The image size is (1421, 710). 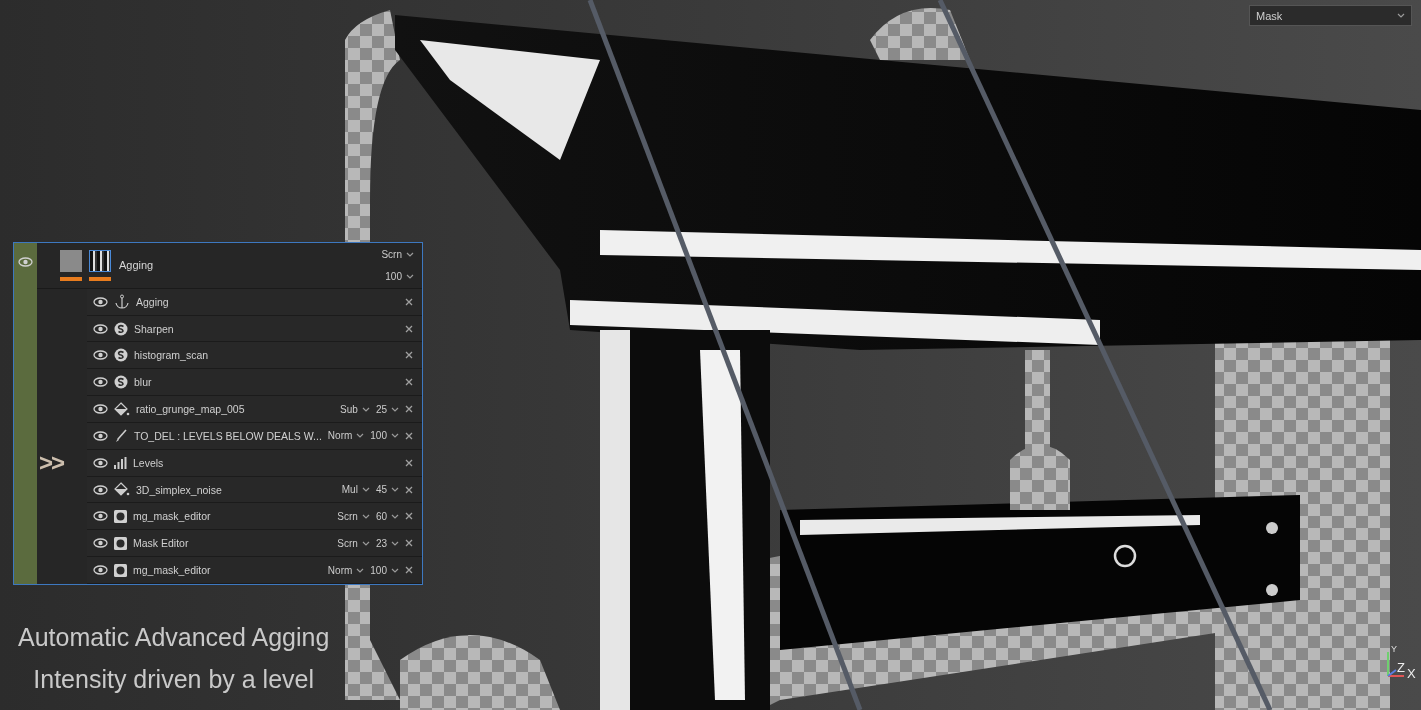 What do you see at coordinates (174, 637) in the screenshot?
I see `caption-line: Automatic Advanced Agging` at bounding box center [174, 637].